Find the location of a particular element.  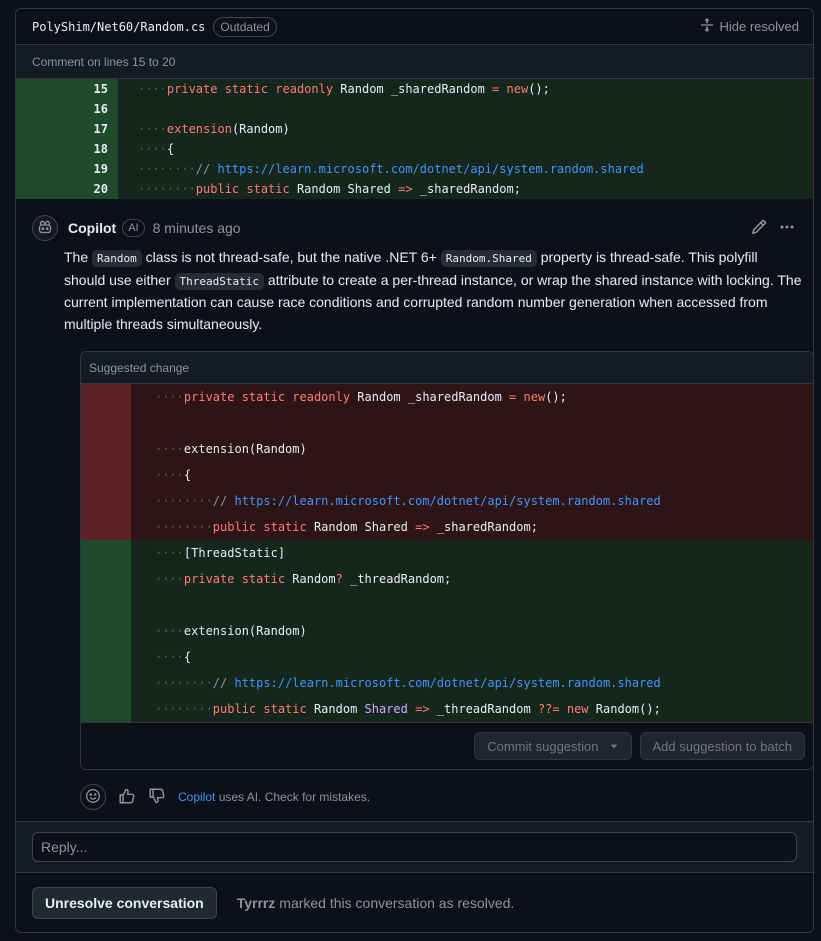

diff-line: 16 is located at coordinates (414, 109).